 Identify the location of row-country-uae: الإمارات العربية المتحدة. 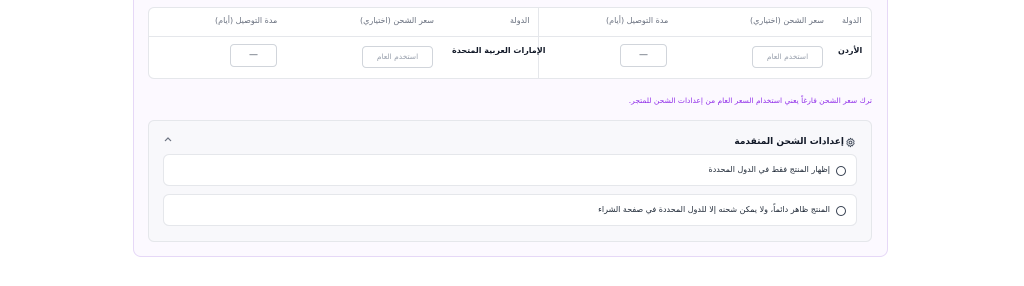
(499, 50).